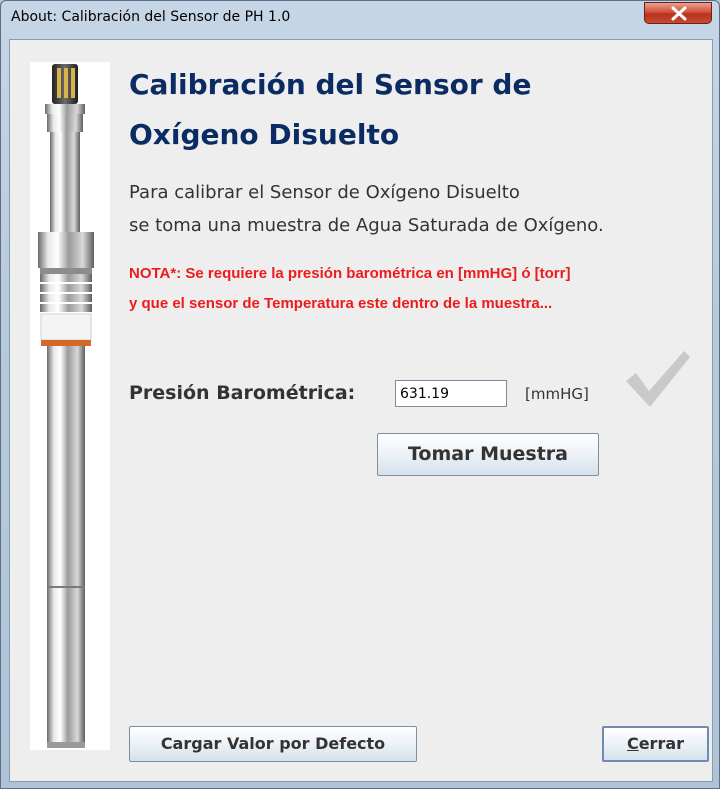 This screenshot has width=720, height=789. What do you see at coordinates (451, 393) in the screenshot?
I see `pressure-input` at bounding box center [451, 393].